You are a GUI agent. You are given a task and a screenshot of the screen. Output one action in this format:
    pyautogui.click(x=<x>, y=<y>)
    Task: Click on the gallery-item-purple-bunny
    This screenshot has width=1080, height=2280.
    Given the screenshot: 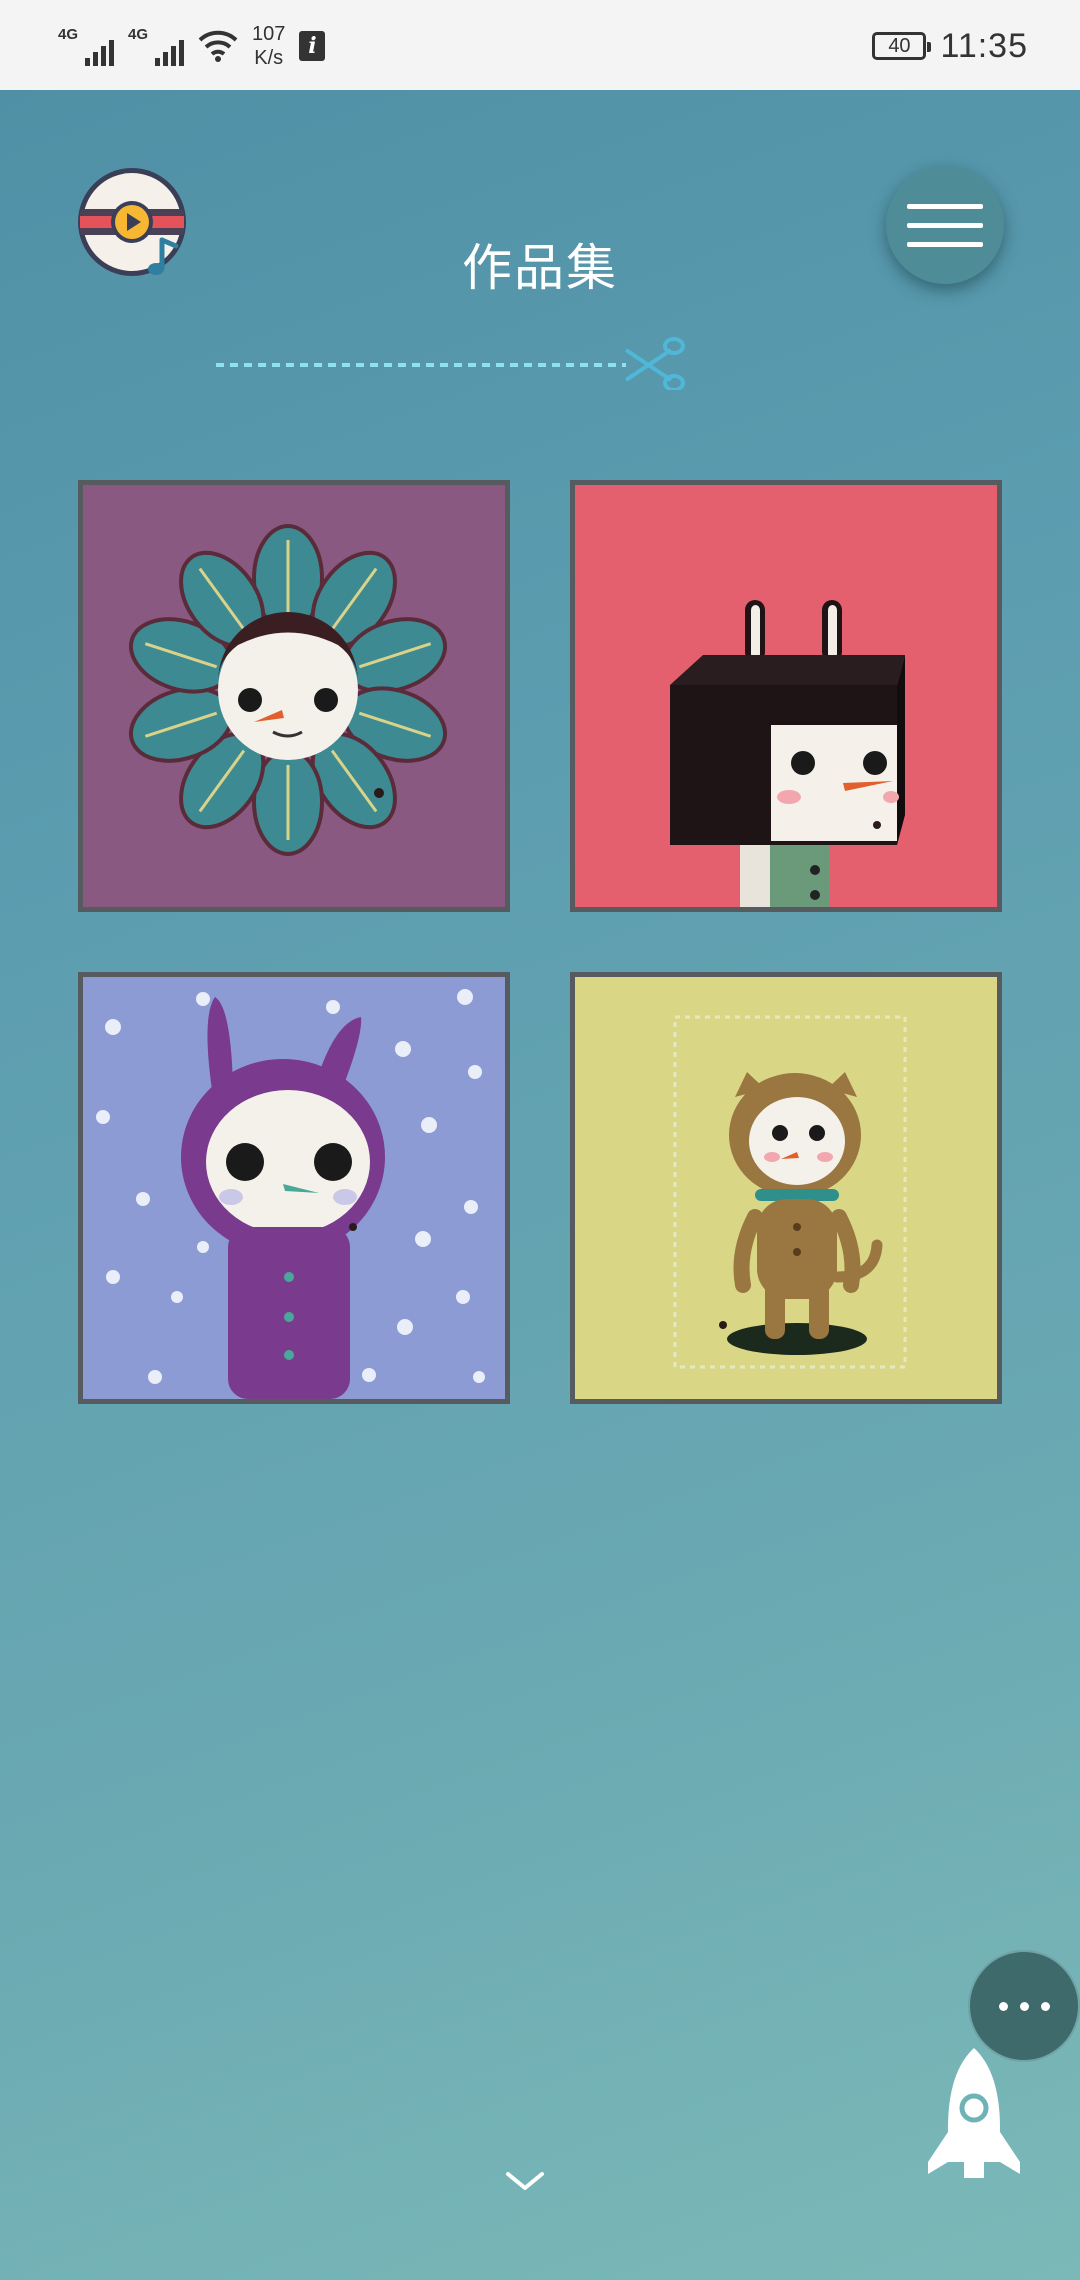 What is the action you would take?
    pyautogui.click(x=294, y=1188)
    